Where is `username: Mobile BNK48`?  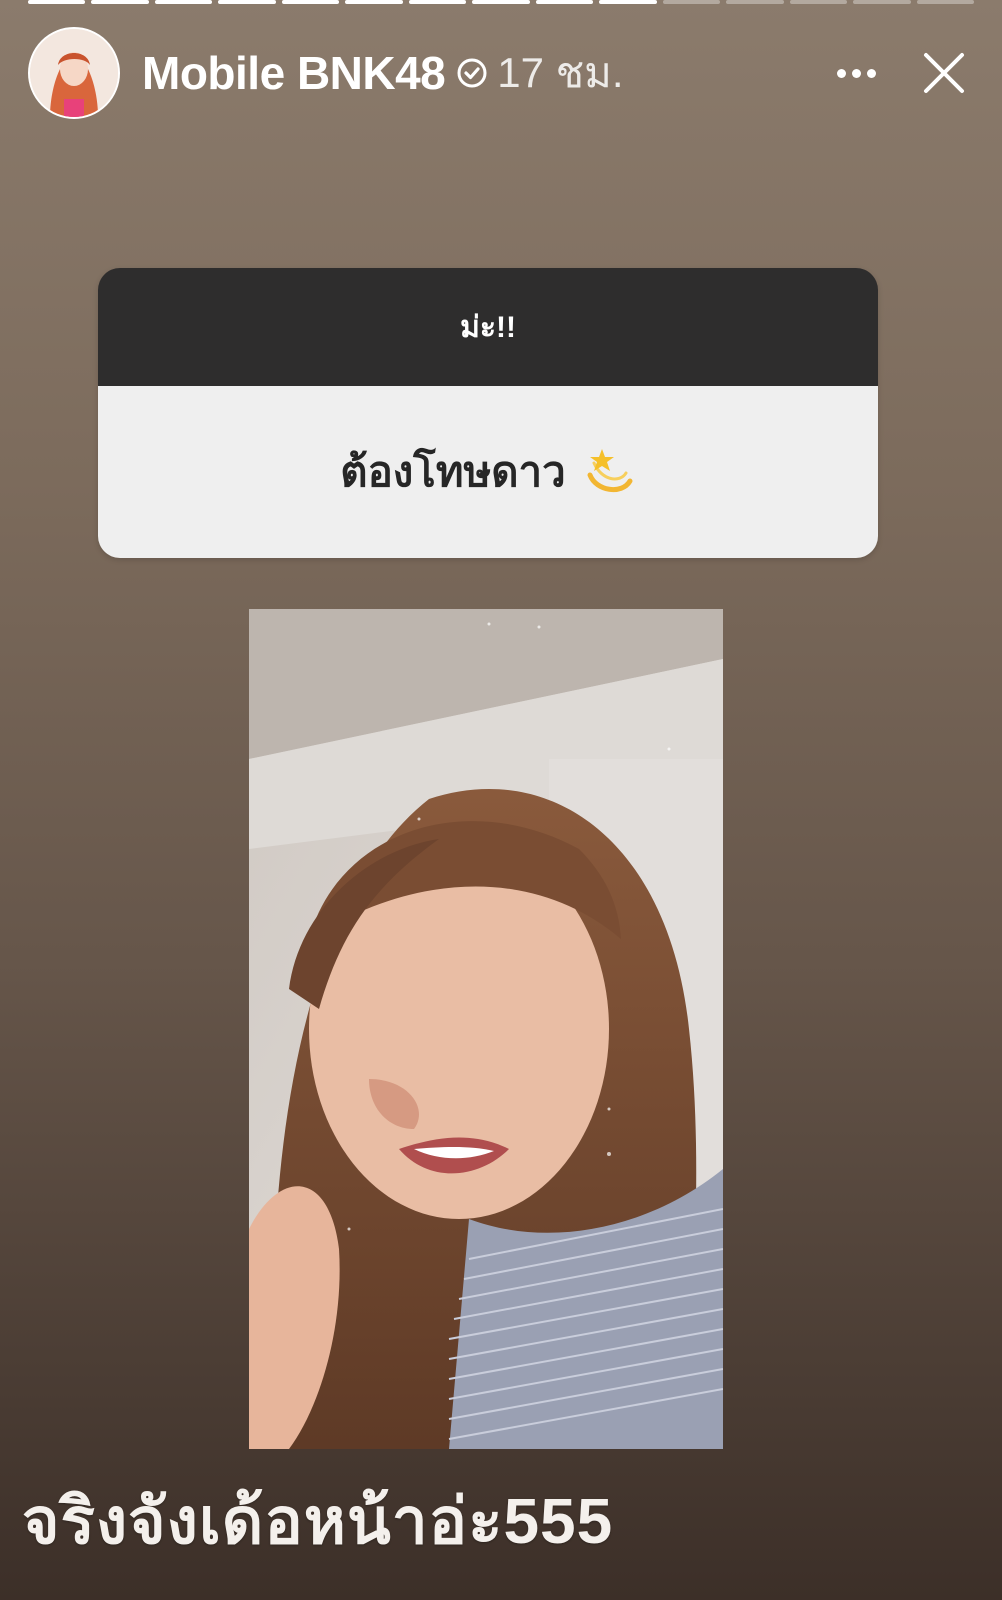
username: Mobile BNK48 is located at coordinates (294, 73).